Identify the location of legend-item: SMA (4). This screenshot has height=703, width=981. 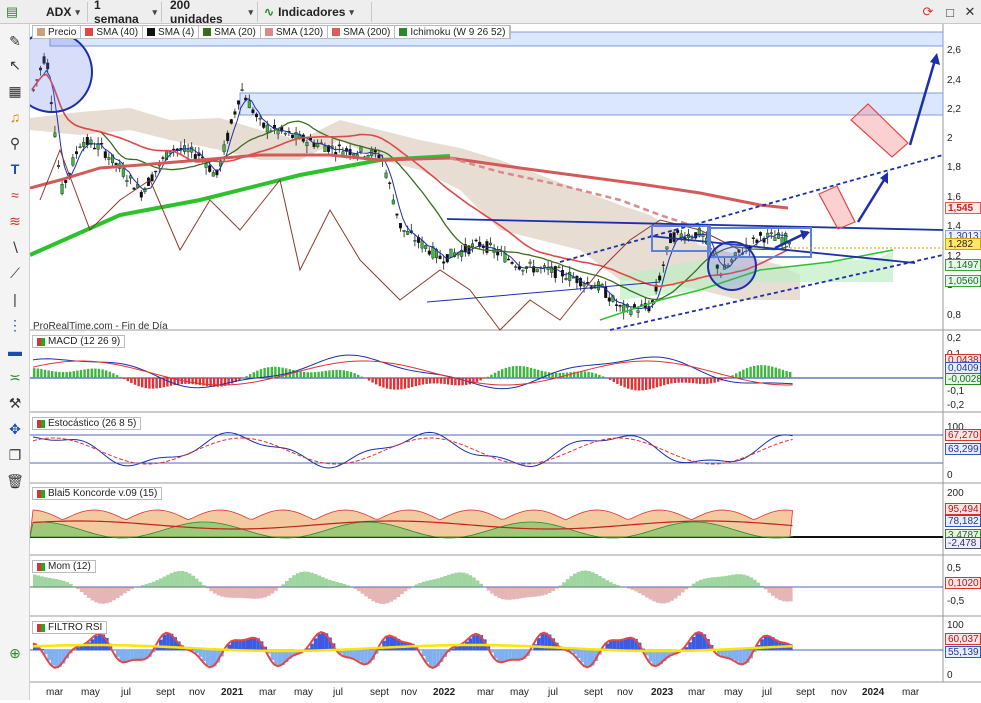
(171, 32).